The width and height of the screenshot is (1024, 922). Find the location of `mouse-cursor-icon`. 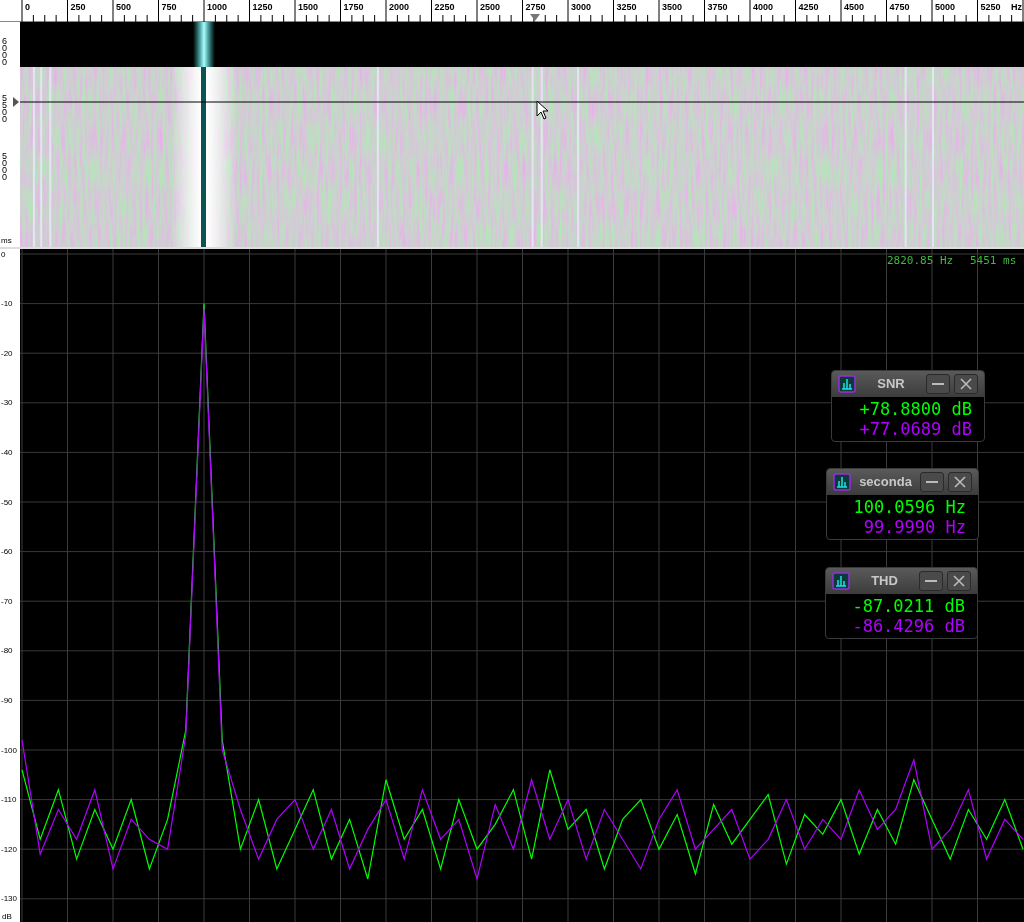

mouse-cursor-icon is located at coordinates (542, 110).